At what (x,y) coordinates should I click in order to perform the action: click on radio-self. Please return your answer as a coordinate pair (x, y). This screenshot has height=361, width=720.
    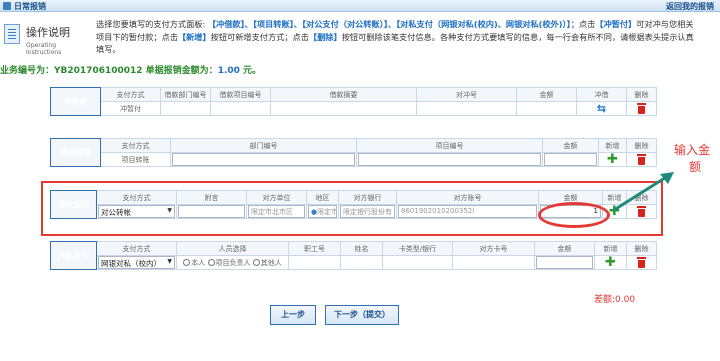
    Looking at the image, I should click on (187, 262).